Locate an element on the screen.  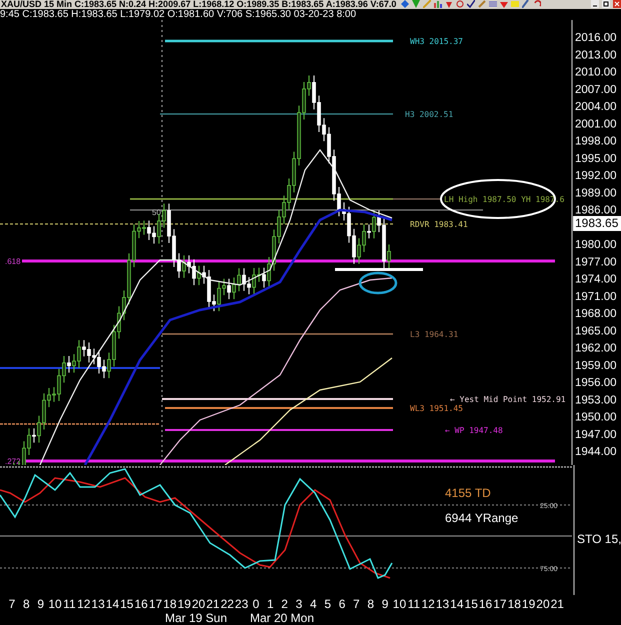
hour-tick-label: 0 is located at coordinates (256, 604).